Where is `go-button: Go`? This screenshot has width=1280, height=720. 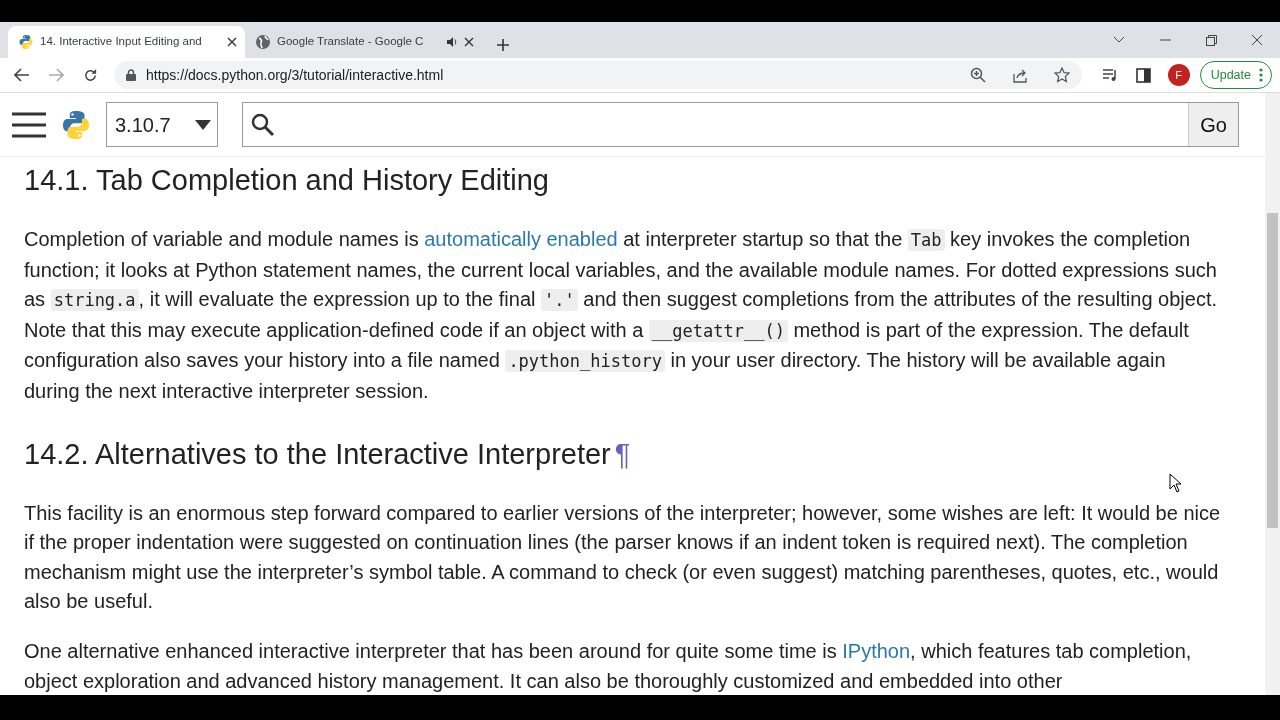 go-button: Go is located at coordinates (1213, 124).